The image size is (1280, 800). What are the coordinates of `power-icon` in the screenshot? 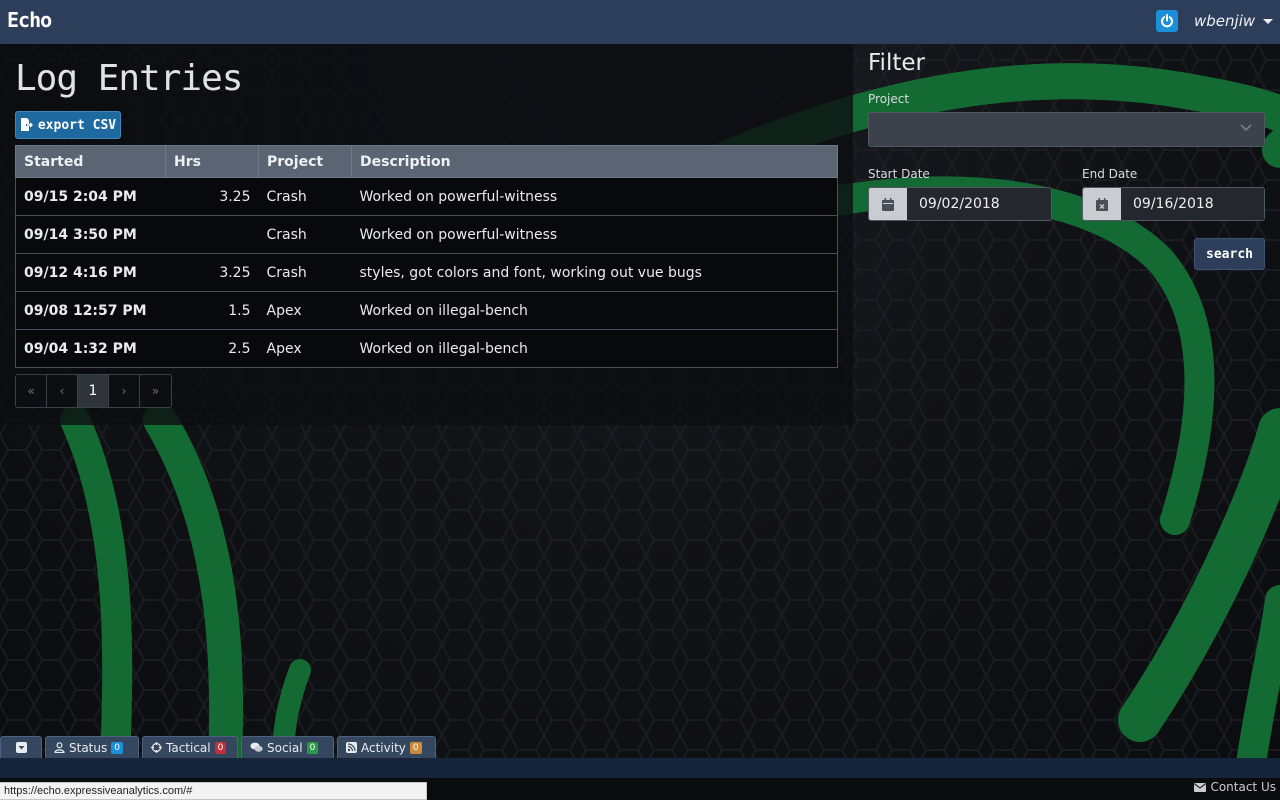 It's located at (1167, 21).